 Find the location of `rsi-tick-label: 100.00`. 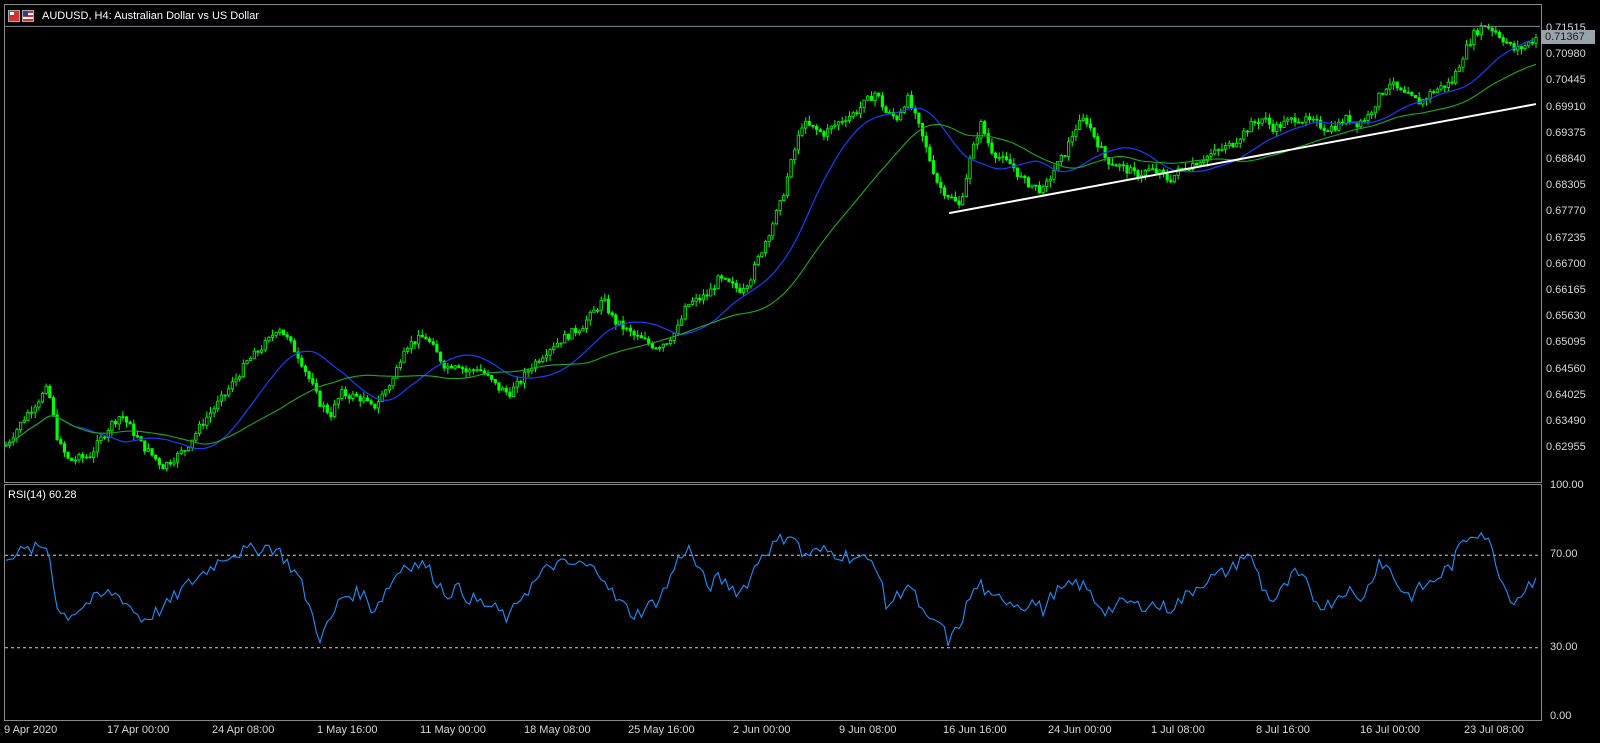

rsi-tick-label: 100.00 is located at coordinates (1567, 485).